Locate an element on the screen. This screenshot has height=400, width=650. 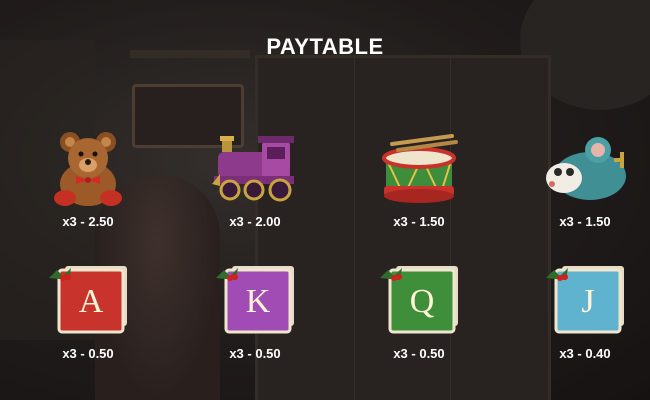
paytable-entry-teddy: x3 - 2.50 is located at coordinates (88, 178).